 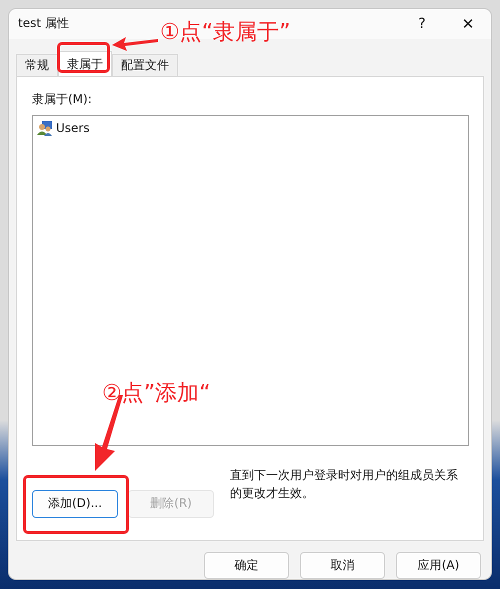 I want to click on note-text: 直到下一次用户登录时对用户的组成员关系的更改才生效。, so click(x=344, y=484).